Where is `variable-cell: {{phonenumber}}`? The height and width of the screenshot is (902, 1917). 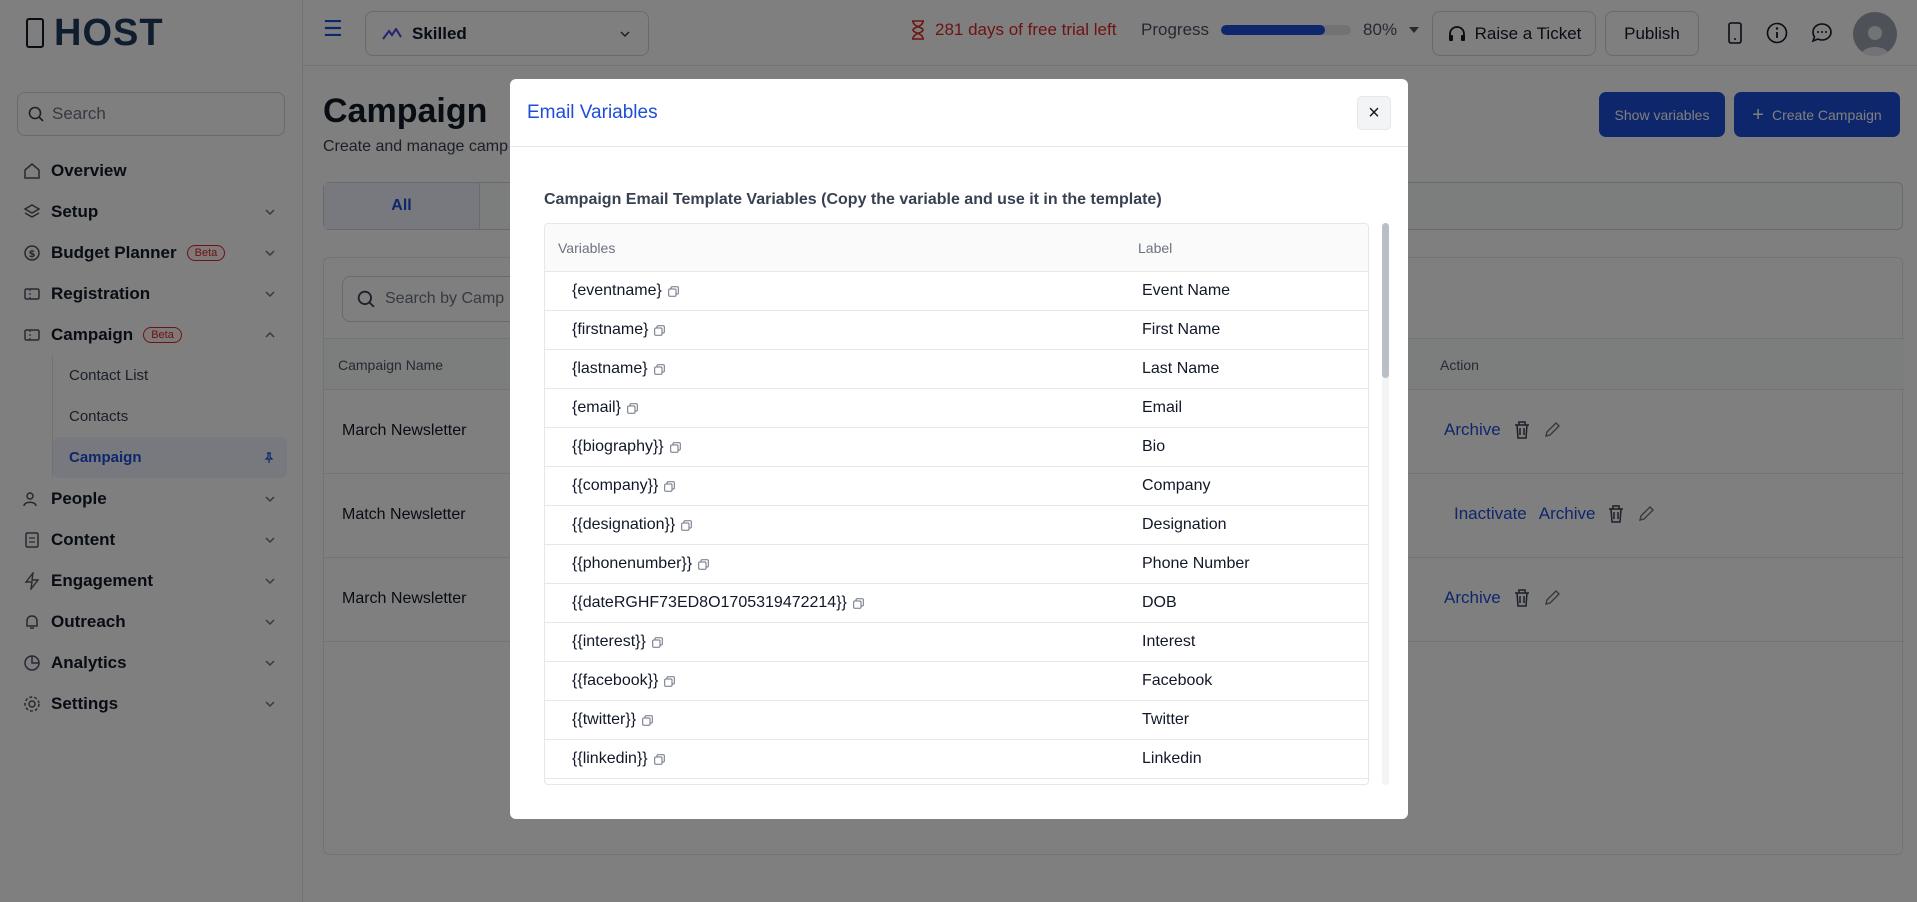
variable-cell: {{phonenumber}} is located at coordinates (640, 564).